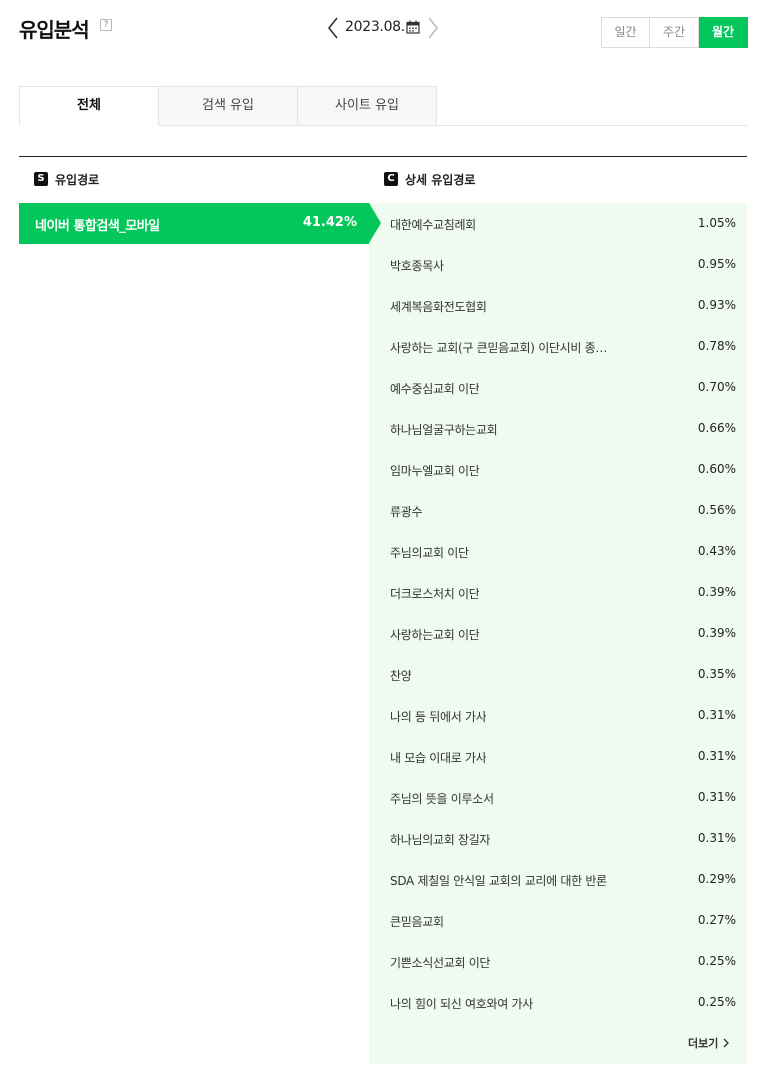 The height and width of the screenshot is (1078, 767). I want to click on detail-percent: 1.05%, so click(716, 223).